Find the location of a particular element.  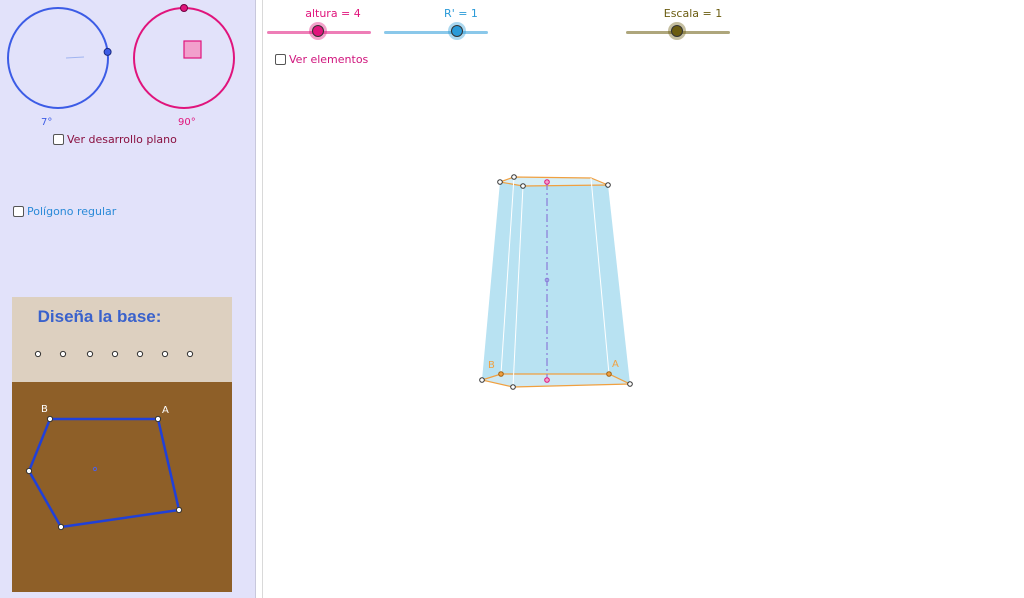

prism-vertex-a is located at coordinates (609, 374).